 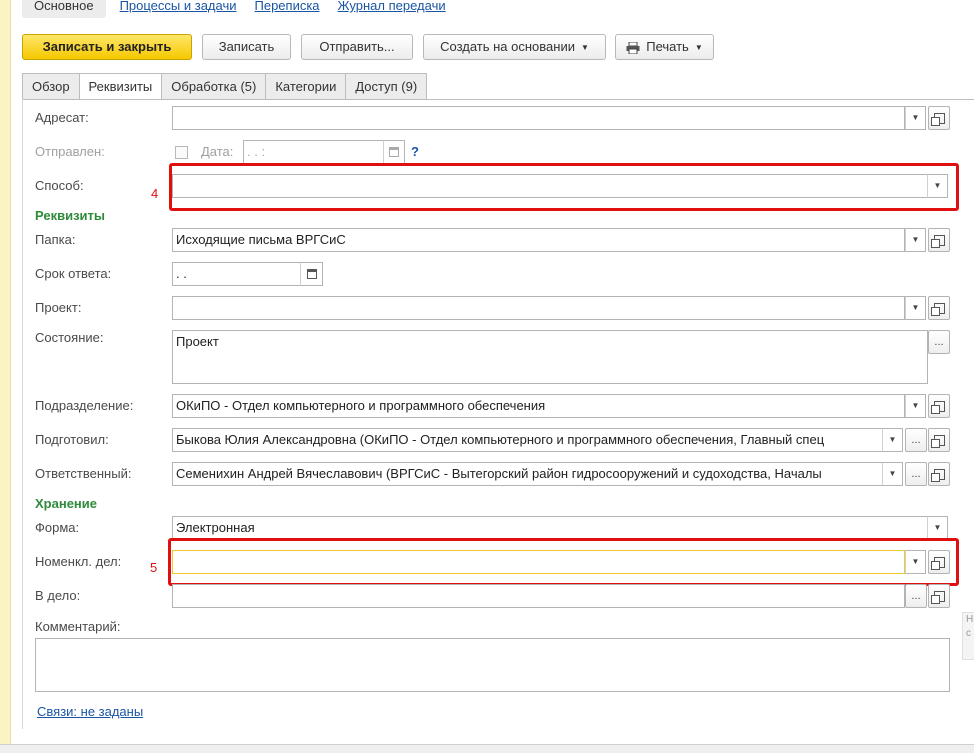 What do you see at coordinates (306, 86) in the screenshot?
I see `tab-categories: Категории` at bounding box center [306, 86].